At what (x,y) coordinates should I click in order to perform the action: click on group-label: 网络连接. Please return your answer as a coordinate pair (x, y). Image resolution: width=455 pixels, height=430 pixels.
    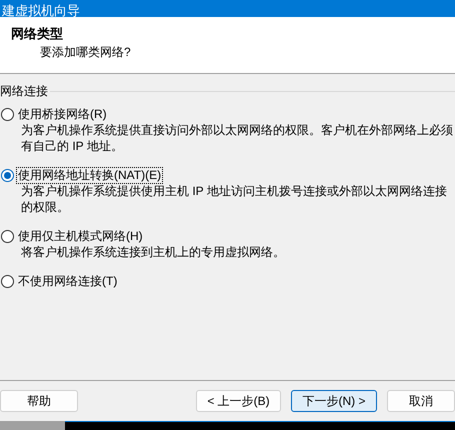
    Looking at the image, I should click on (24, 91).